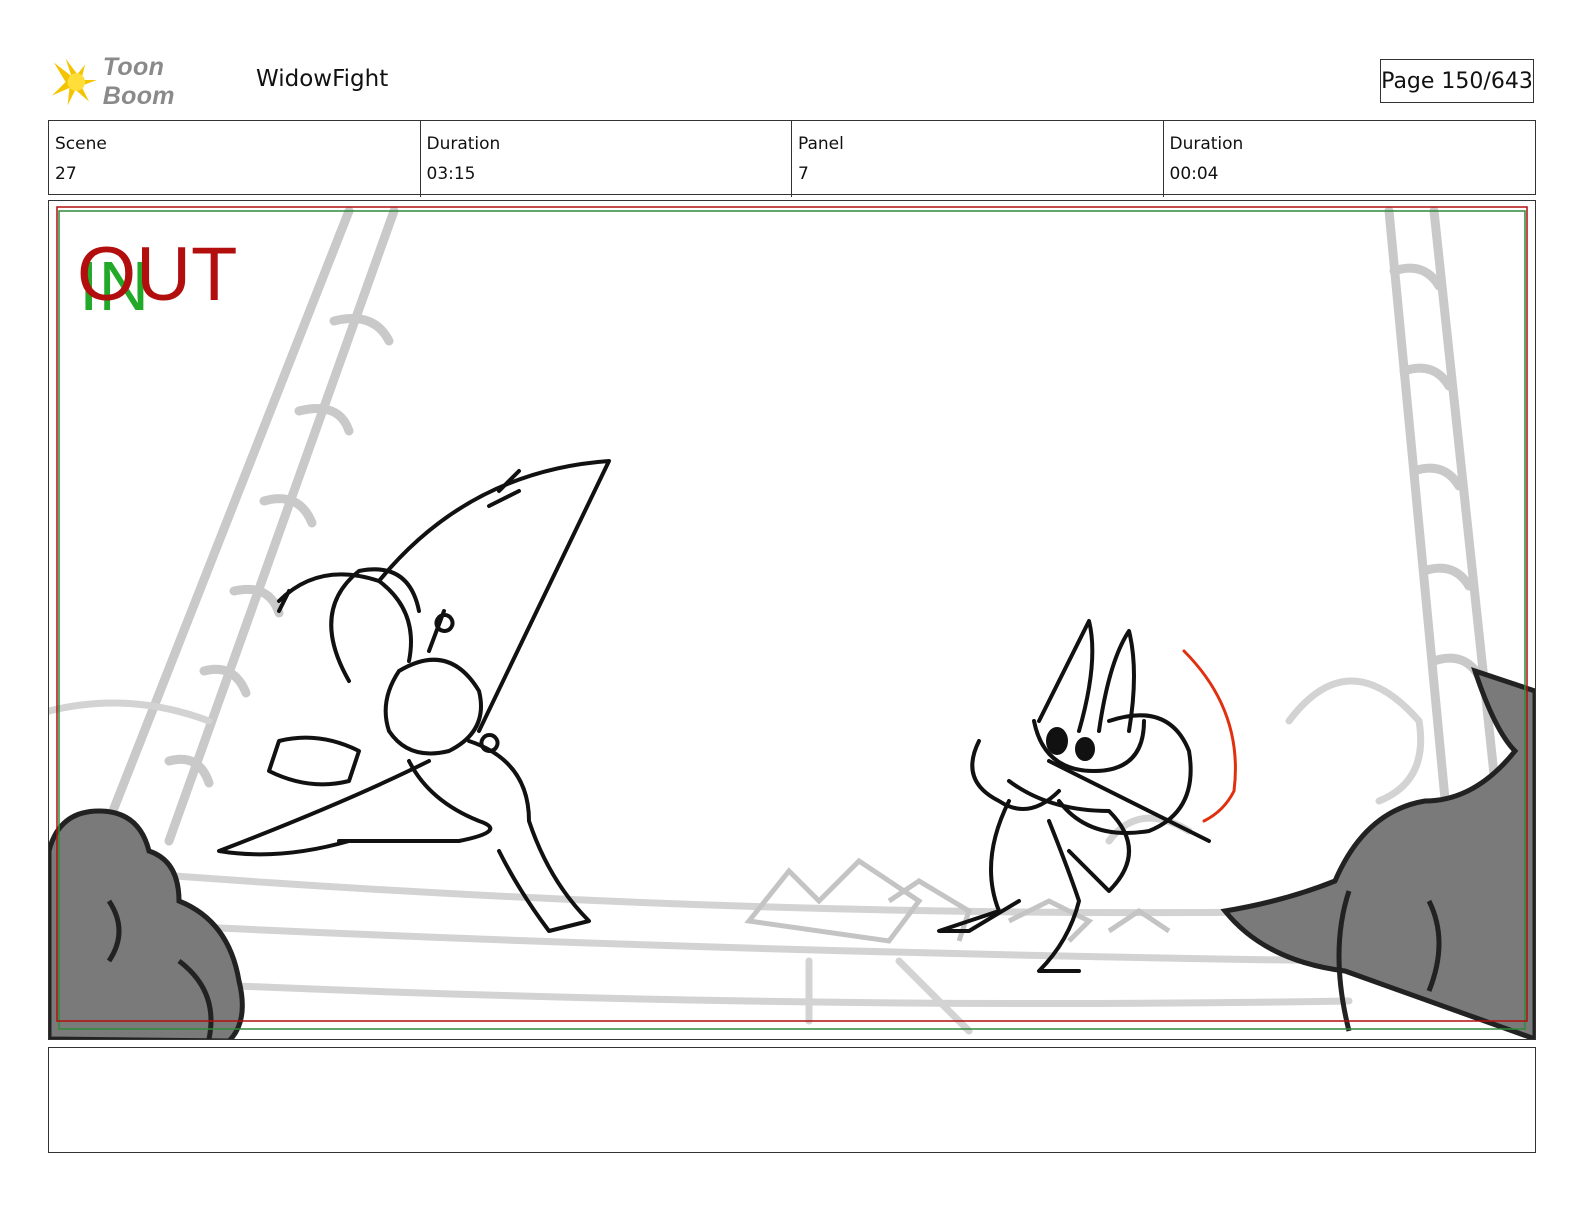  Describe the element at coordinates (978, 159) in the screenshot. I see `panel-cell: Panel 7` at that location.